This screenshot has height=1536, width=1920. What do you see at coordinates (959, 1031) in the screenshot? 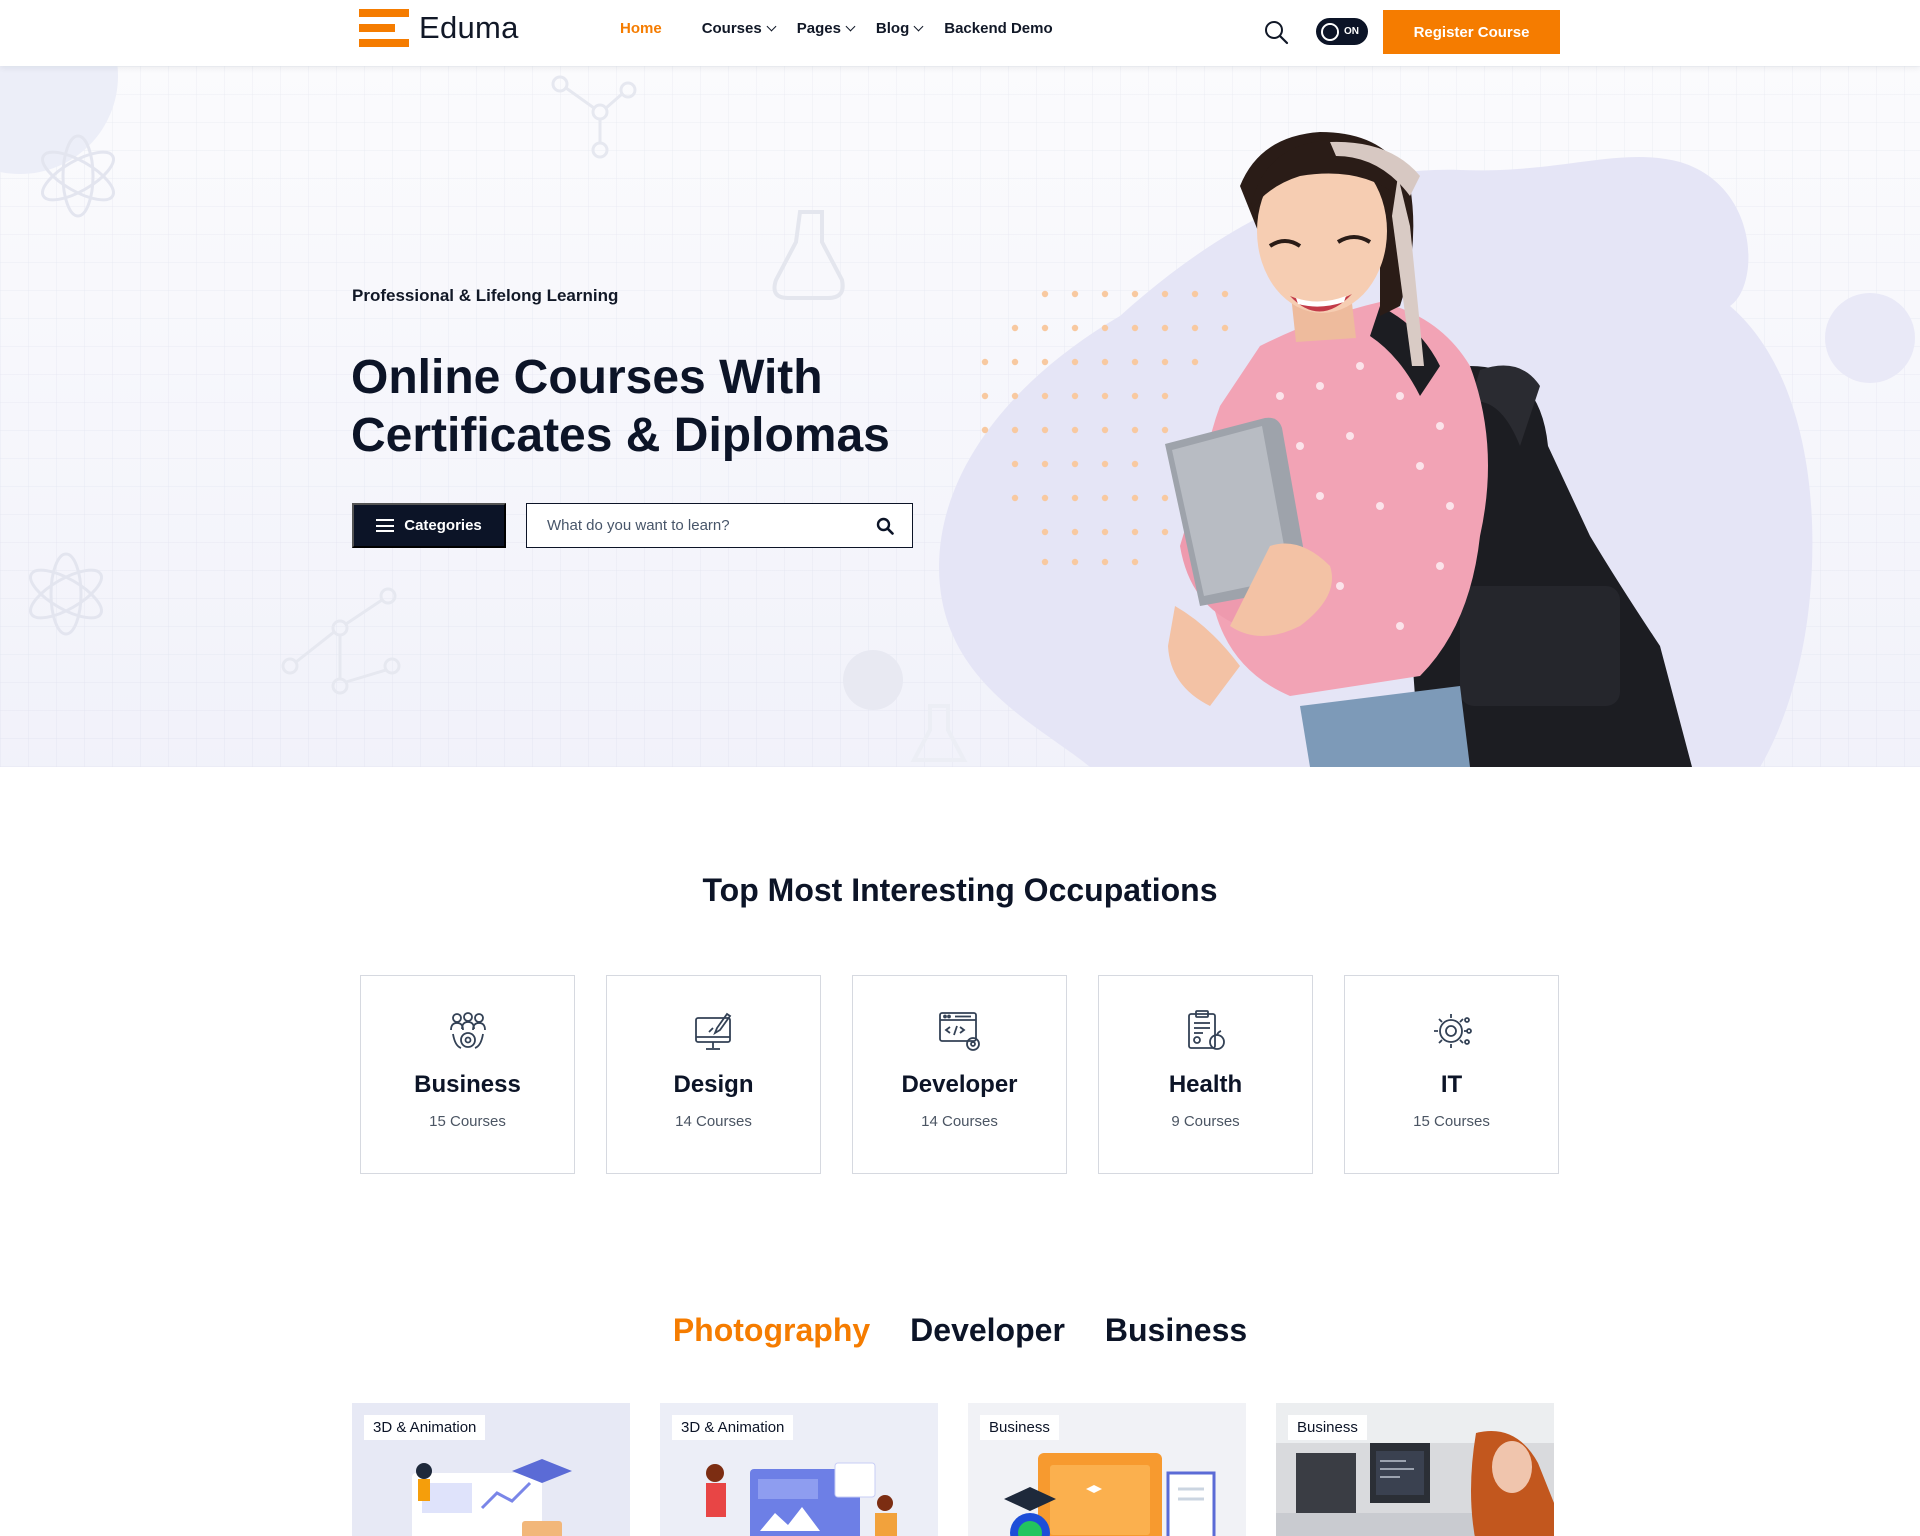
I see `code-window-icon` at bounding box center [959, 1031].